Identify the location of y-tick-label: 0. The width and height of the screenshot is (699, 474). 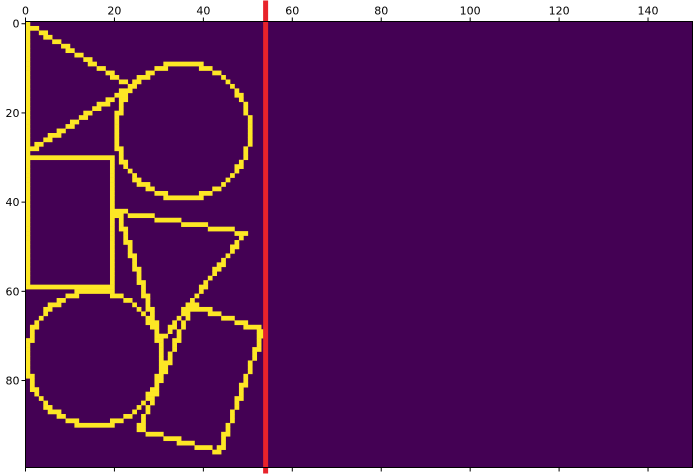
(16, 24).